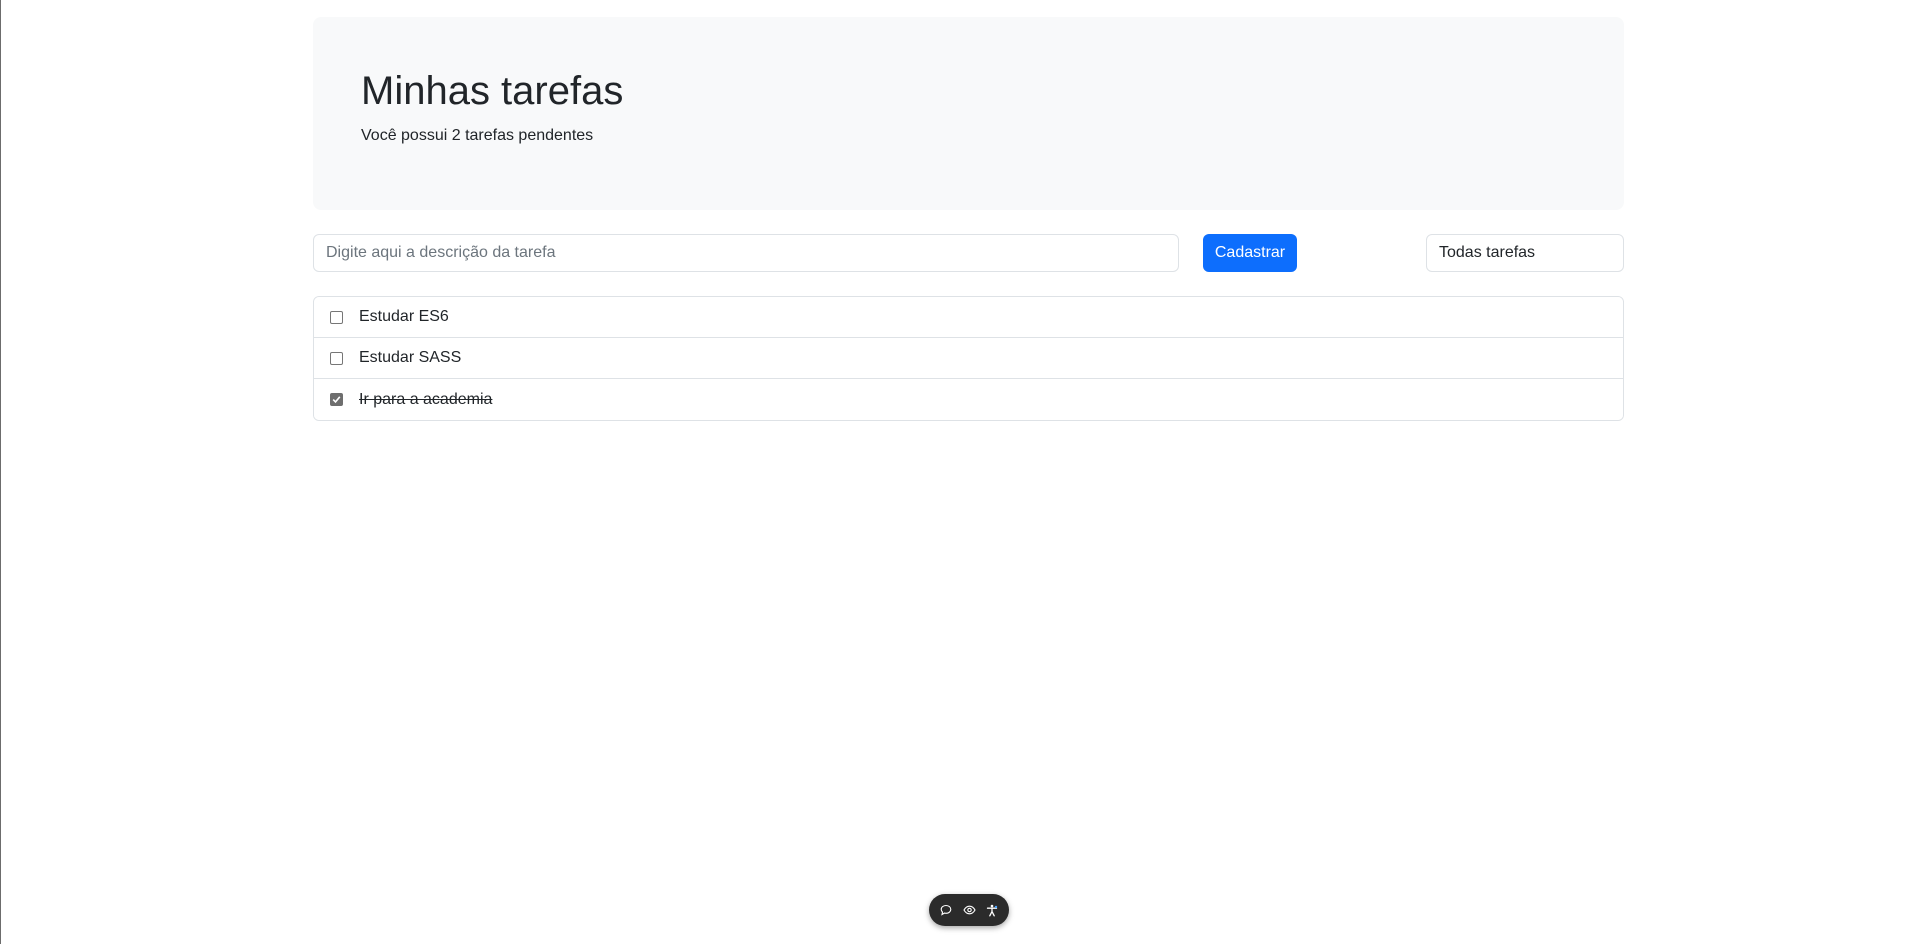  I want to click on task-label: Ir para a academia, so click(426, 399).